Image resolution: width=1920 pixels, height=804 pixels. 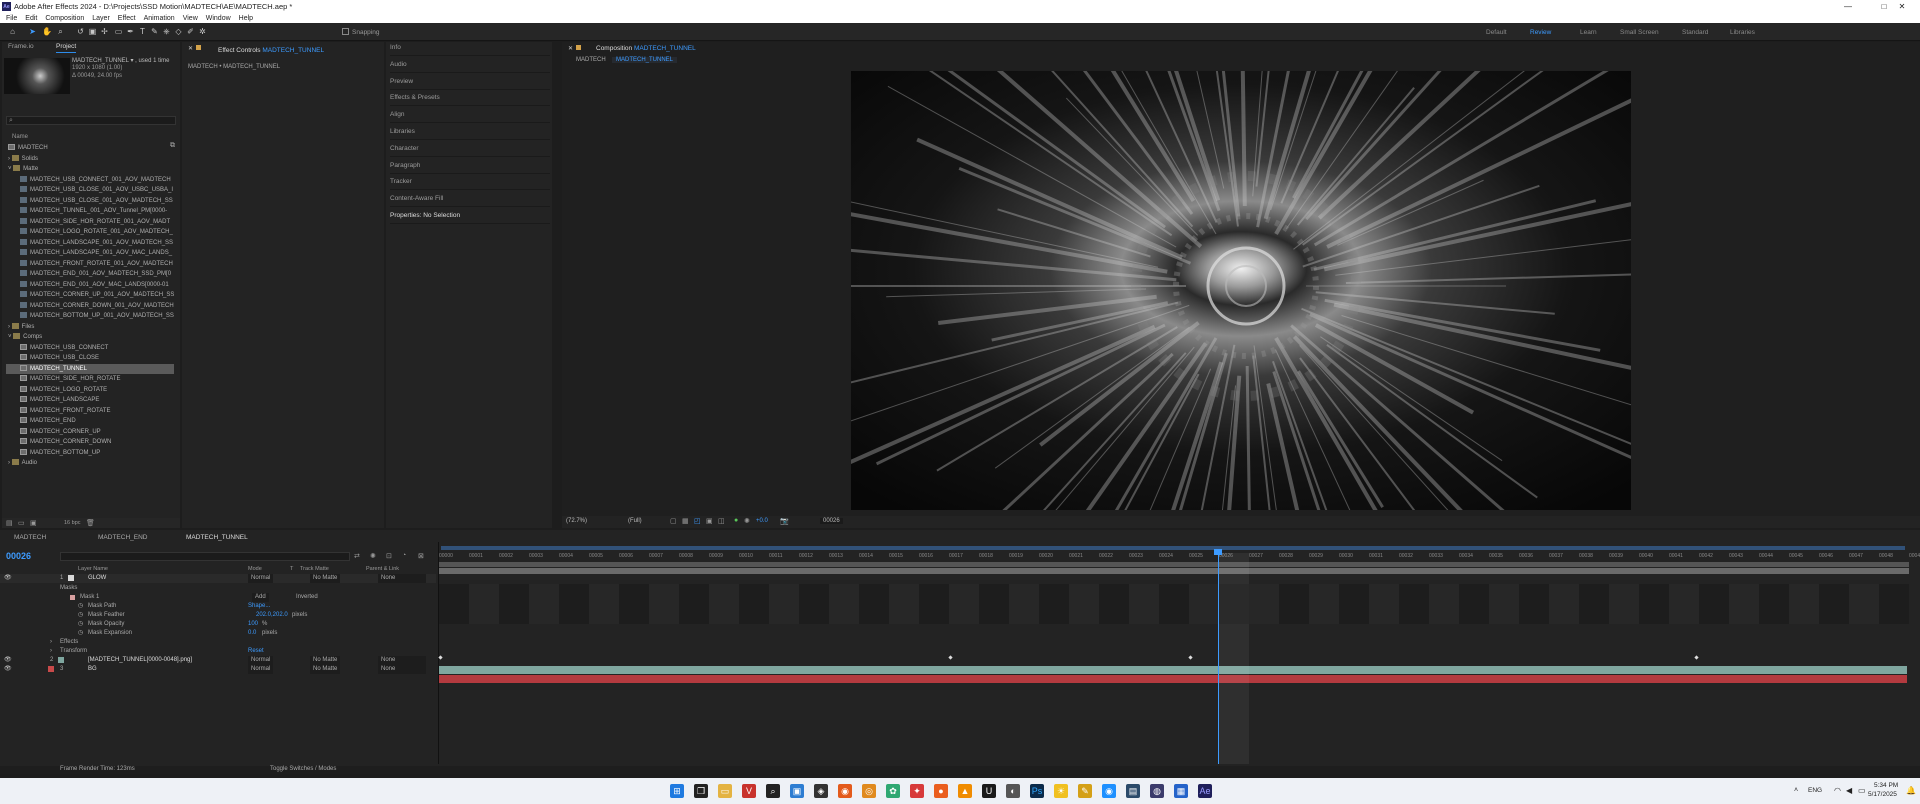 I want to click on effects-group-row: › Effects, so click(x=218, y=642).